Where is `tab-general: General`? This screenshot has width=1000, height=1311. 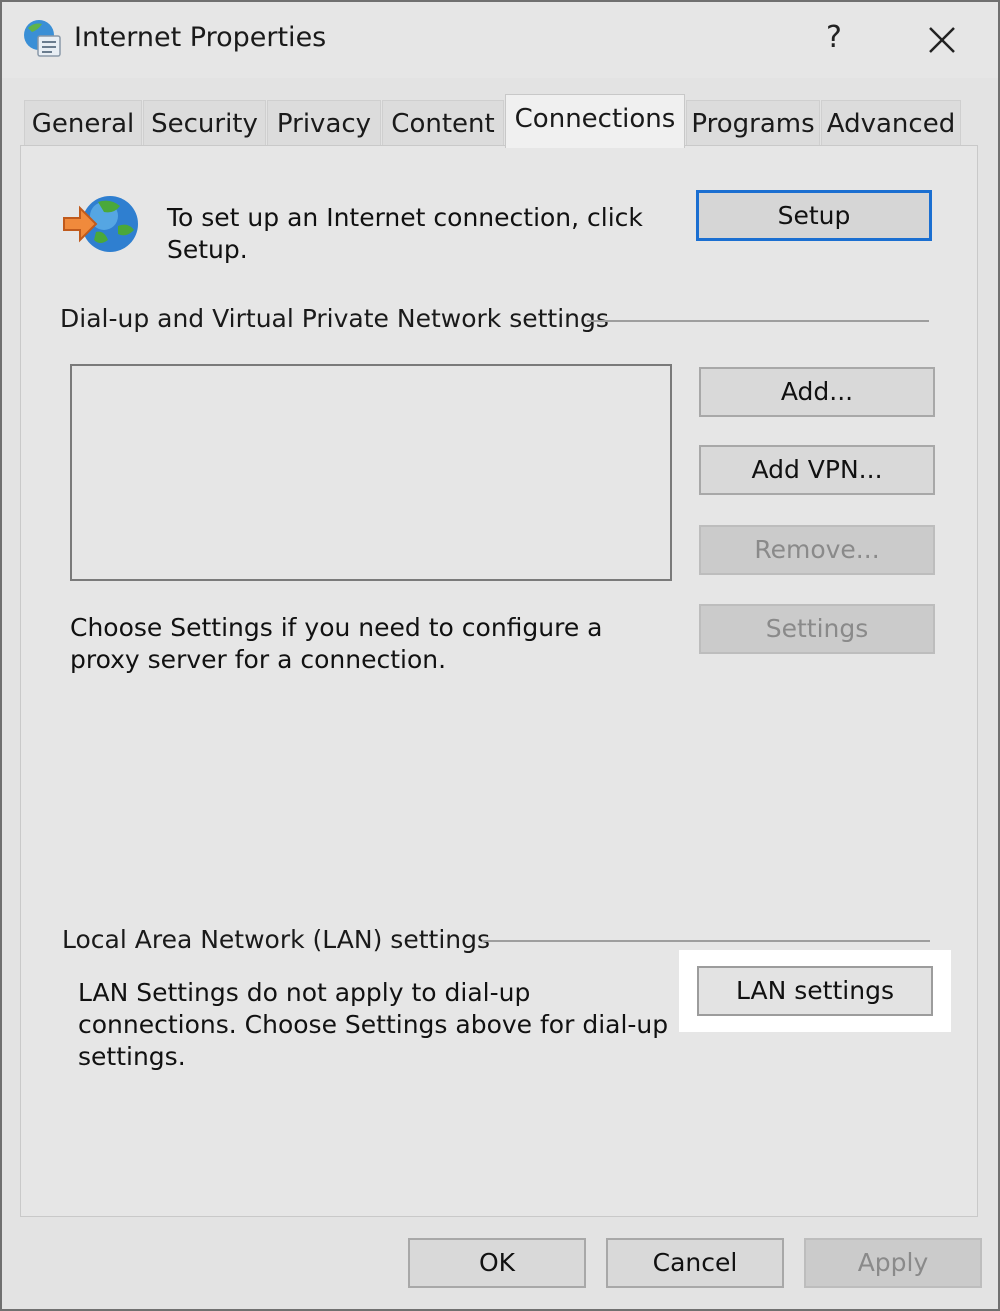
tab-general: General is located at coordinates (83, 123).